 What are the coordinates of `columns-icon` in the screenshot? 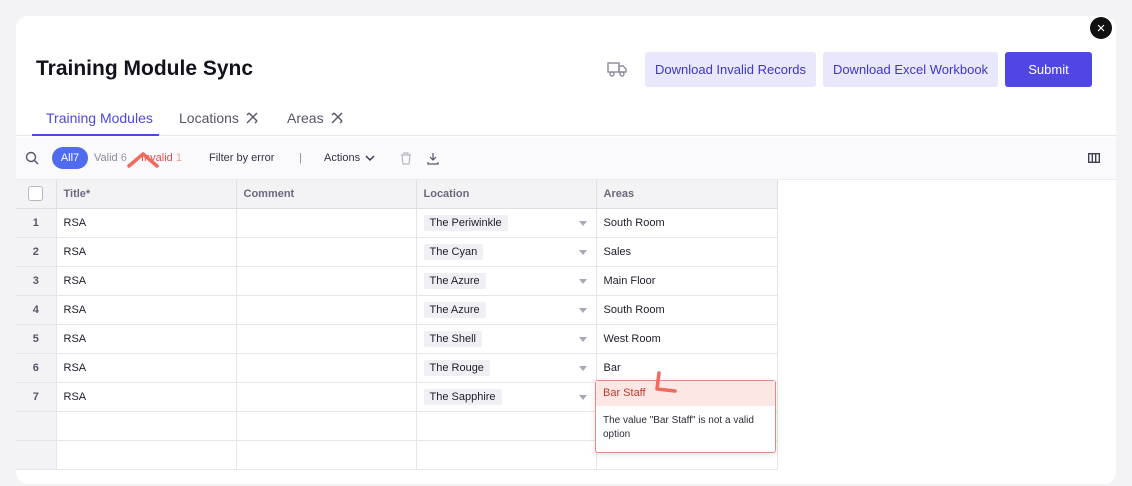 It's located at (1094, 158).